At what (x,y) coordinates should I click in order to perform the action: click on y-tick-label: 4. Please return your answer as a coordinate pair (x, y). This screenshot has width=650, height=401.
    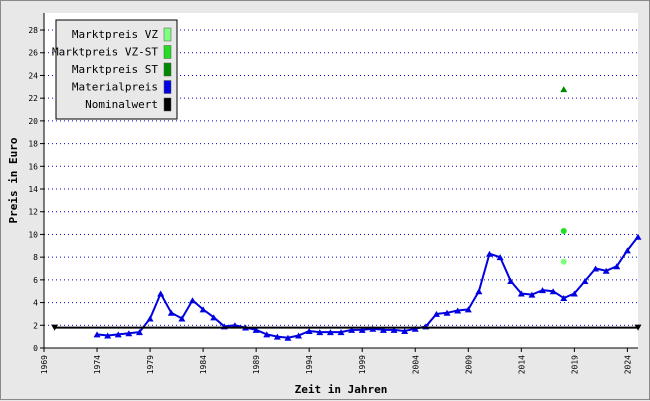
    Looking at the image, I should click on (35, 303).